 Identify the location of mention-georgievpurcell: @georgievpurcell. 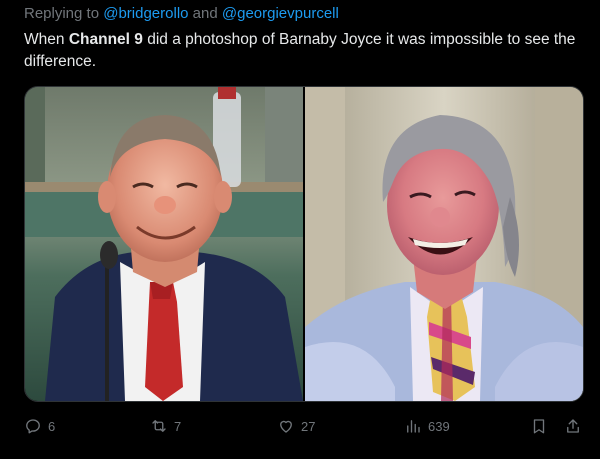
(280, 13).